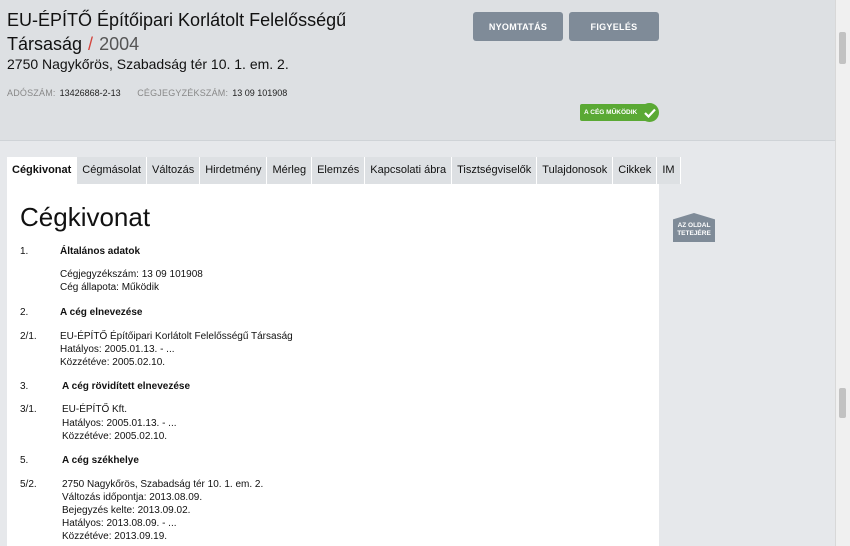 The width and height of the screenshot is (850, 546). What do you see at coordinates (24, 386) in the screenshot?
I see `section-number: 3.` at bounding box center [24, 386].